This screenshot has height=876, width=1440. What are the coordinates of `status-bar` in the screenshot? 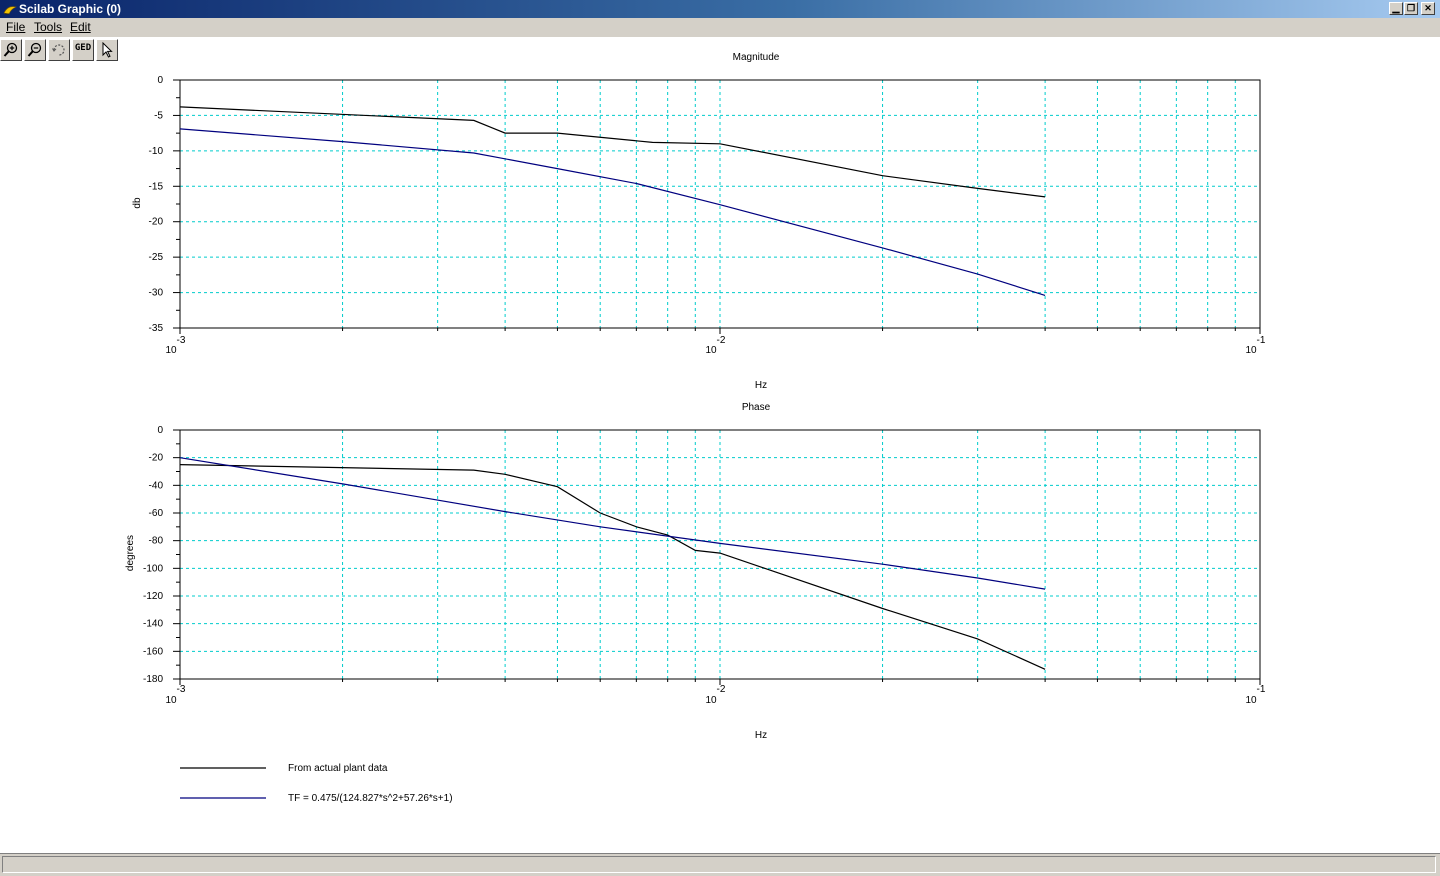 It's located at (720, 864).